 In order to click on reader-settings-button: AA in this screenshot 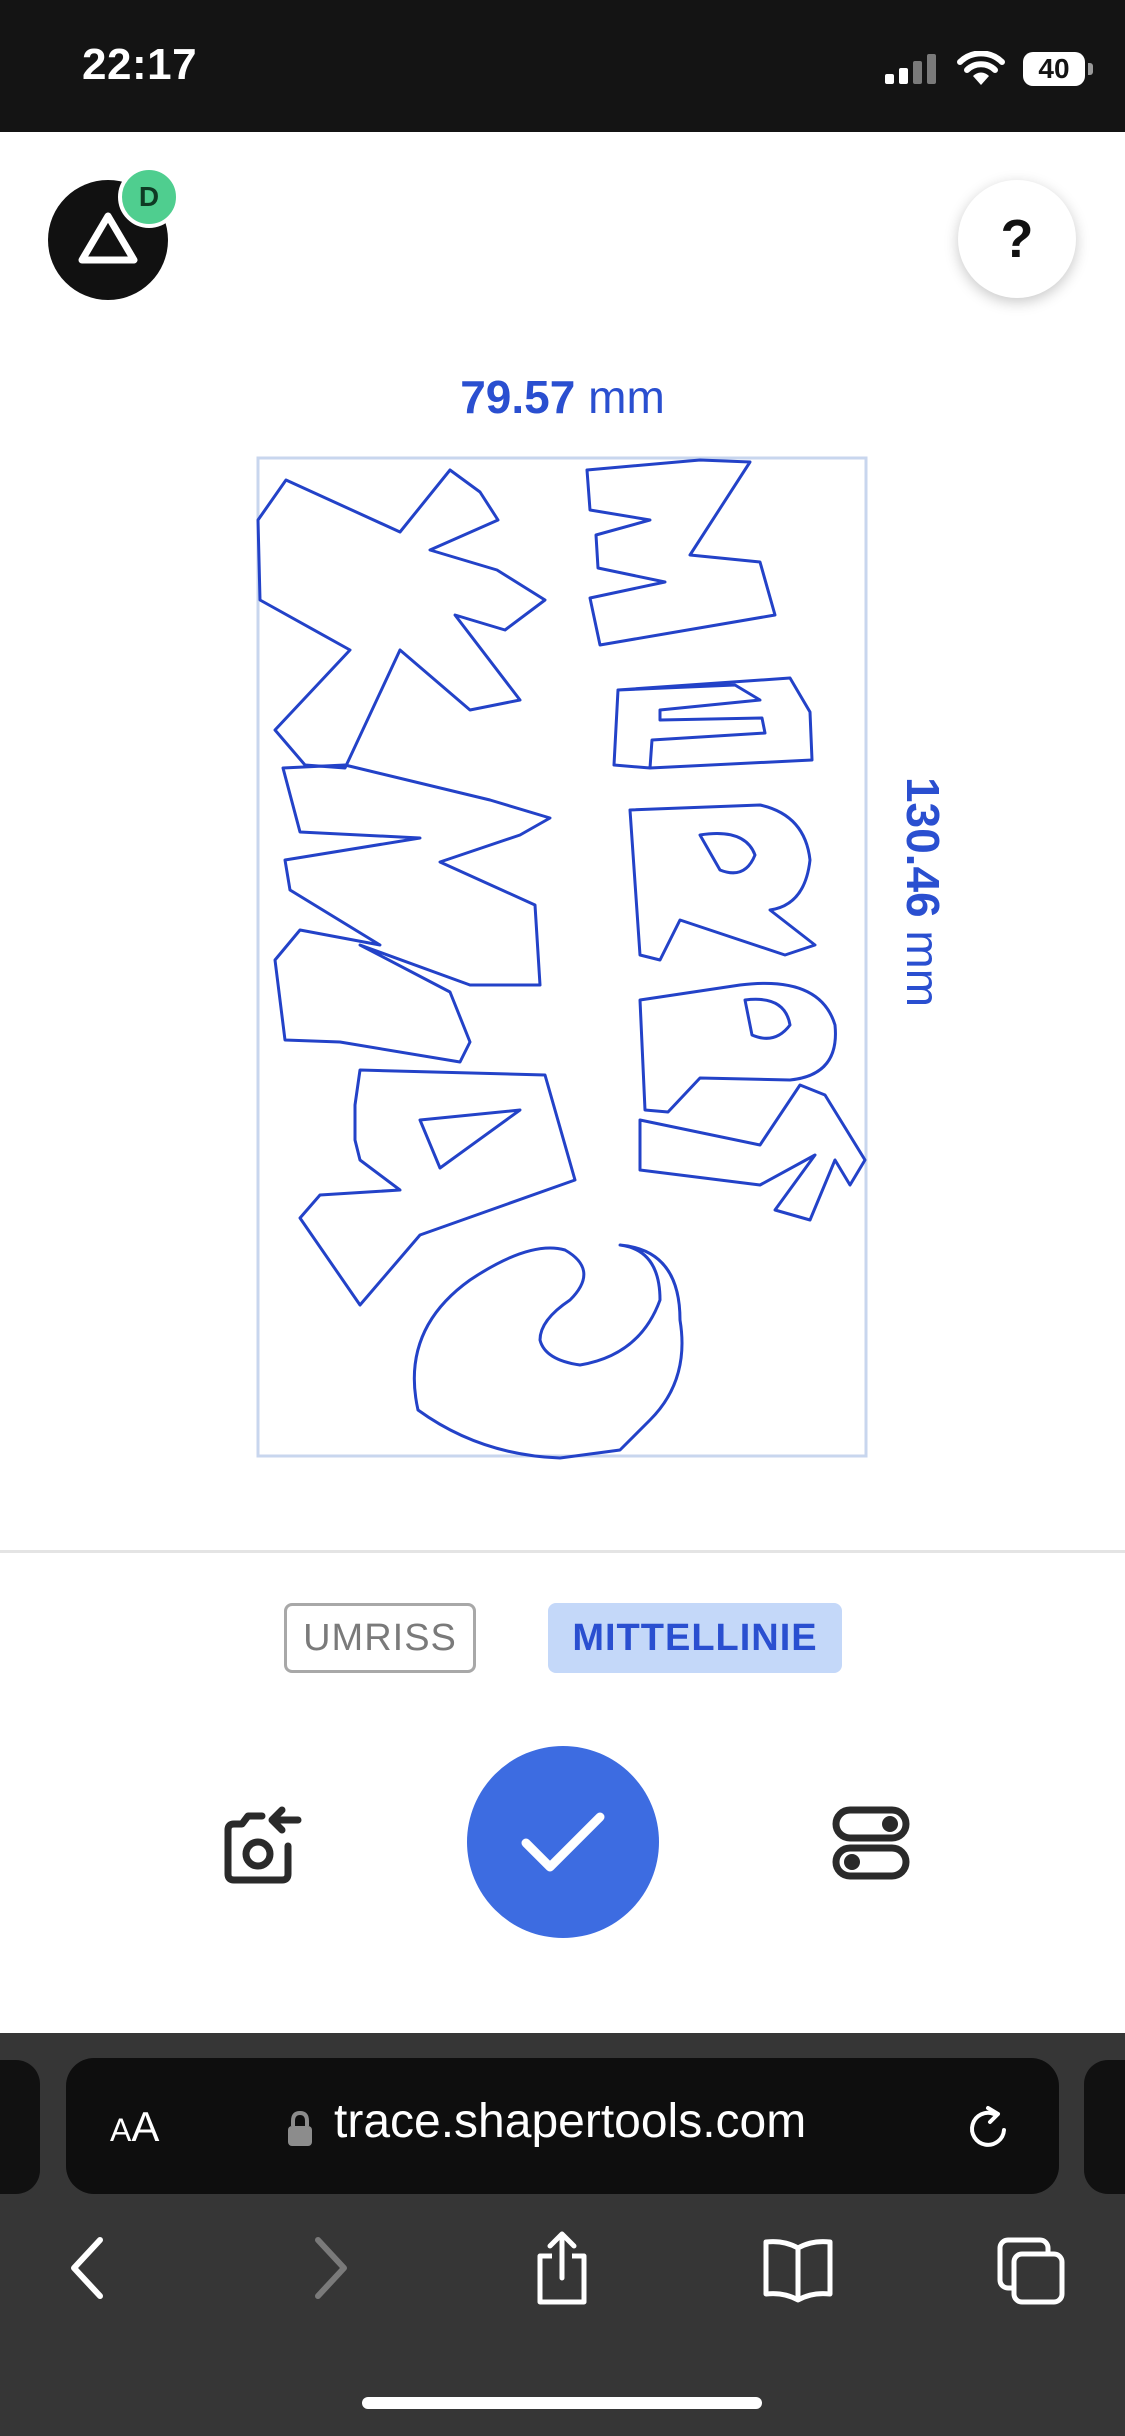, I will do `click(134, 2127)`.